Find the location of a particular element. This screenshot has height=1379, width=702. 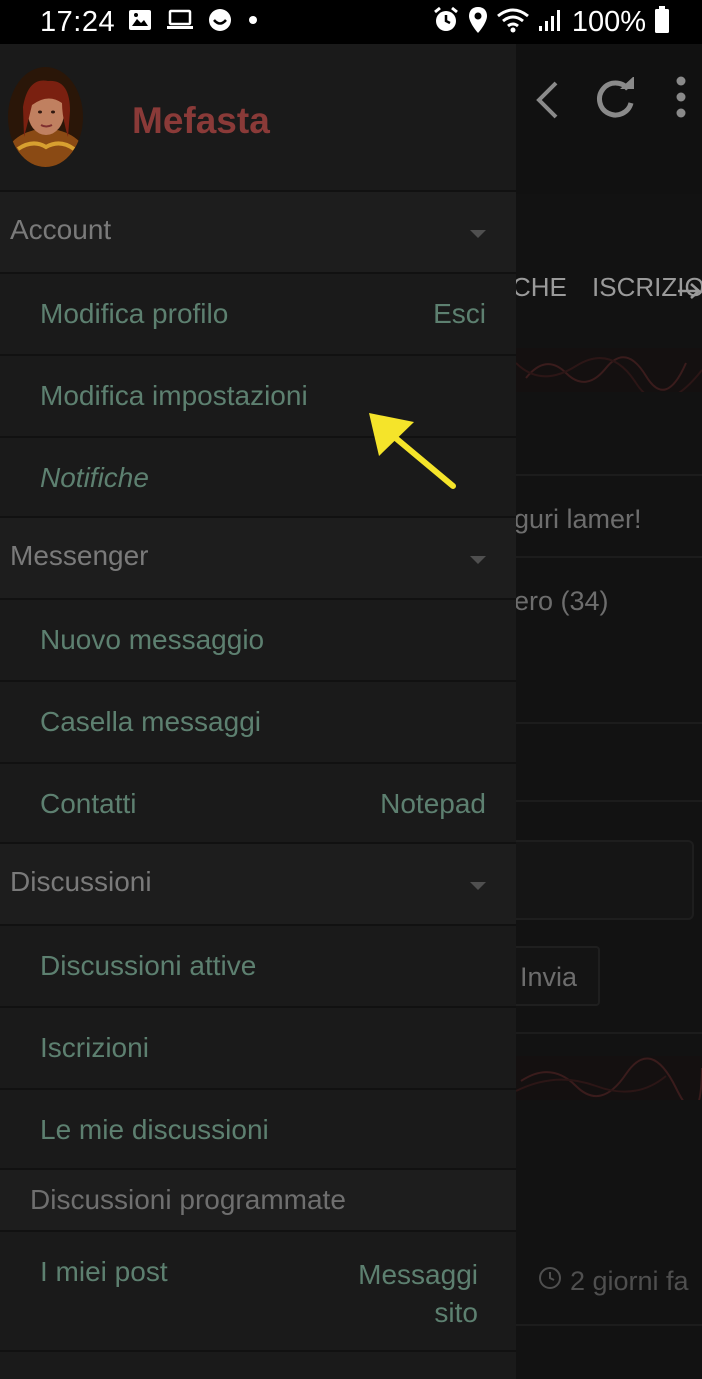

annotation-arrow-icon is located at coordinates (414, 454).